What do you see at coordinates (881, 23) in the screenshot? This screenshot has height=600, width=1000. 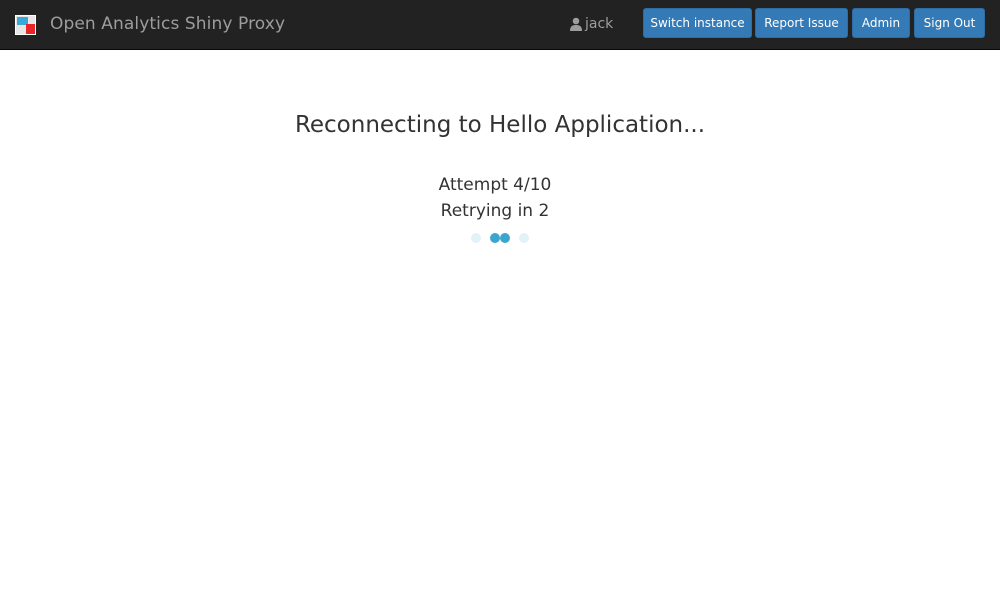 I see `admin-button: Admin` at bounding box center [881, 23].